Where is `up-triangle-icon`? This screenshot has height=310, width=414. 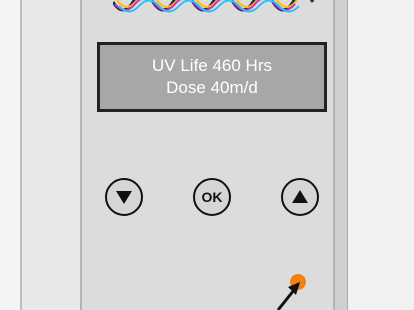 up-triangle-icon is located at coordinates (300, 196).